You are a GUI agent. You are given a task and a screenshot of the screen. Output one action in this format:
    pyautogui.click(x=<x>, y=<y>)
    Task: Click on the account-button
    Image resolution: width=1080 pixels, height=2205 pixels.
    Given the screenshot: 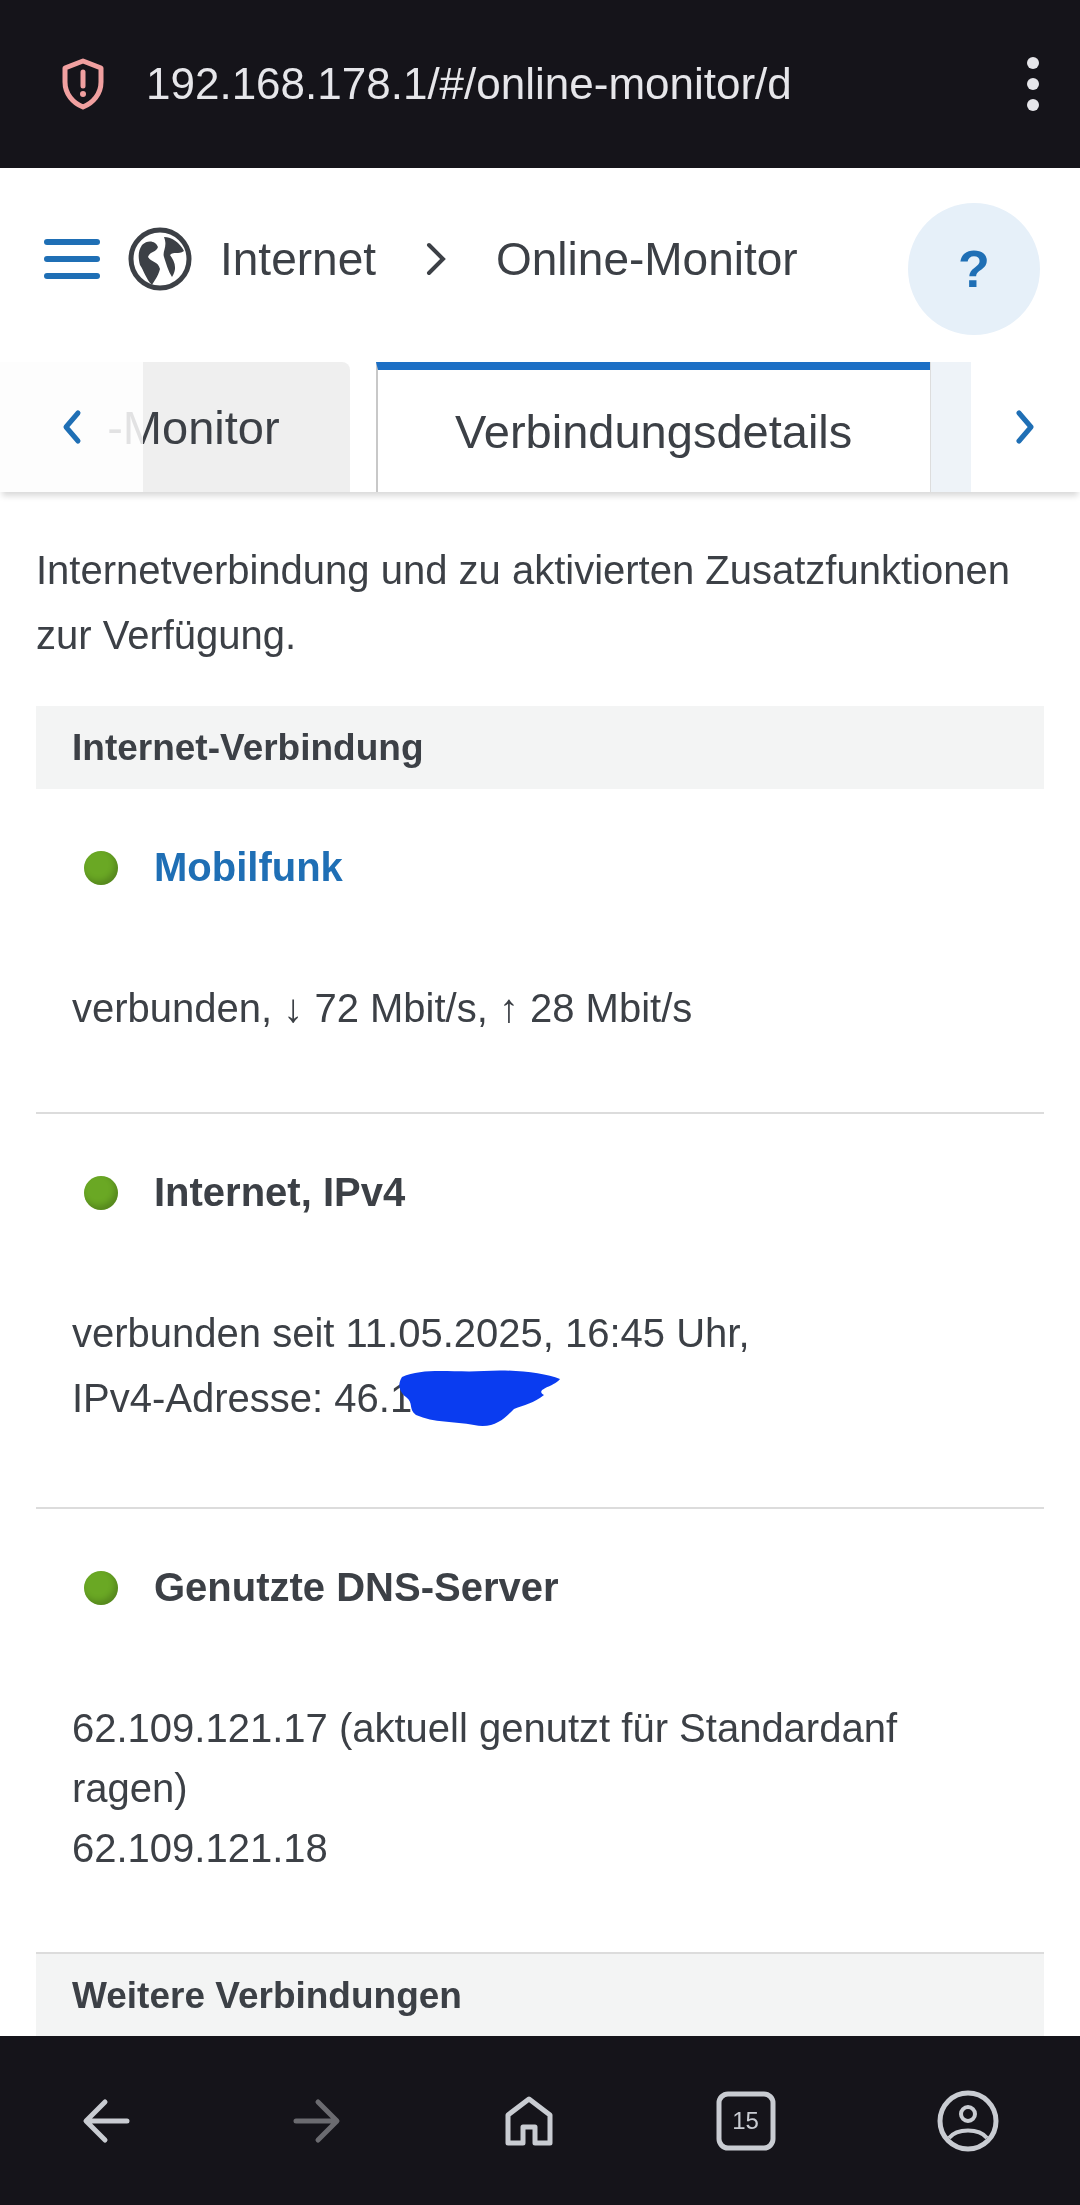 What is the action you would take?
    pyautogui.click(x=968, y=2120)
    